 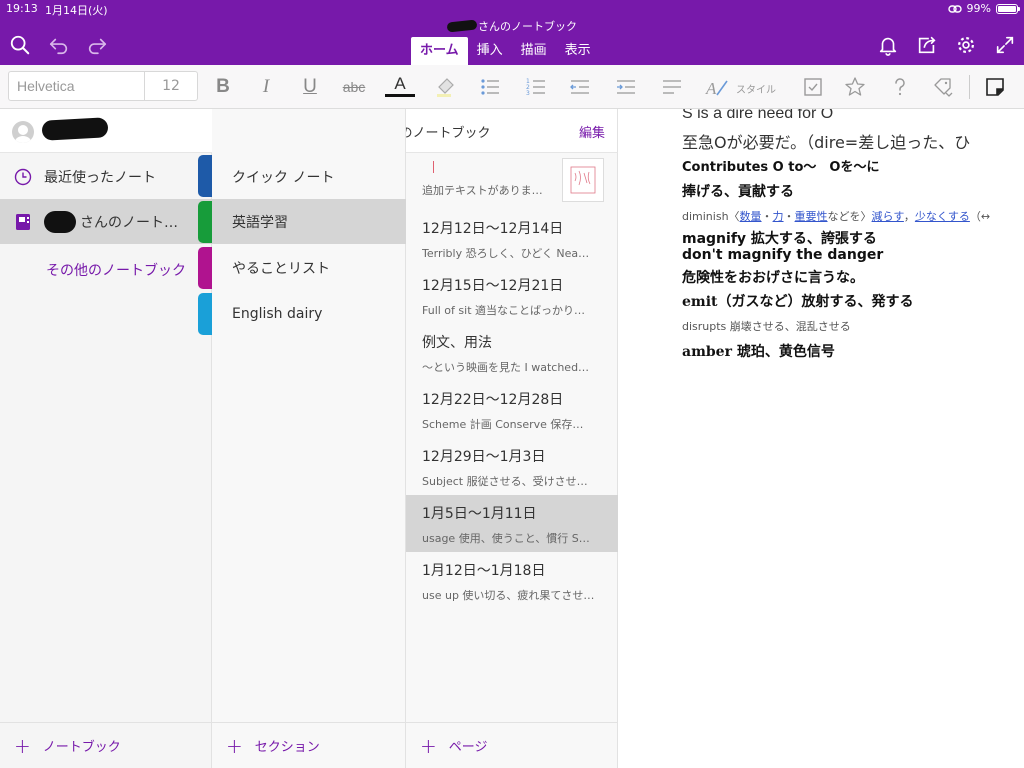 I want to click on edit-button: 編集, so click(x=592, y=131).